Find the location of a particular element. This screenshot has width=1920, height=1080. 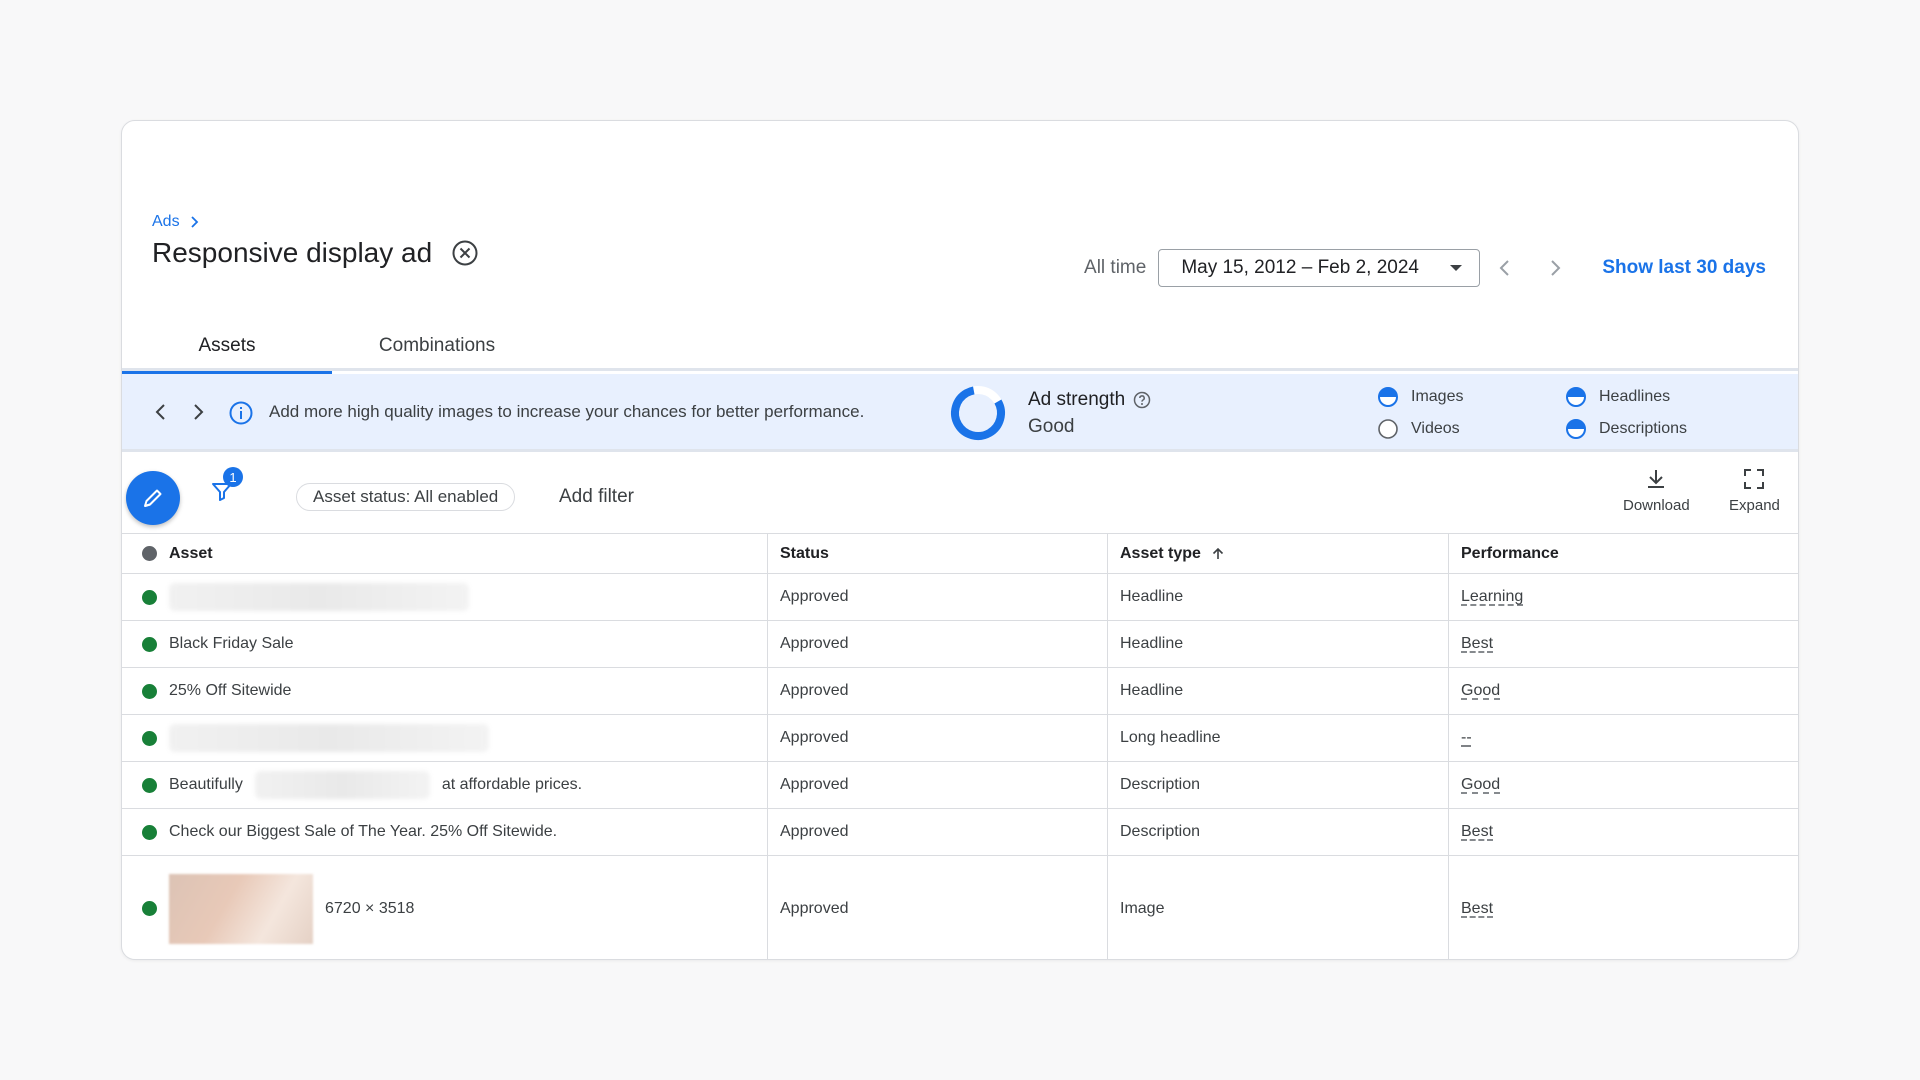

help-icon is located at coordinates (1142, 400).